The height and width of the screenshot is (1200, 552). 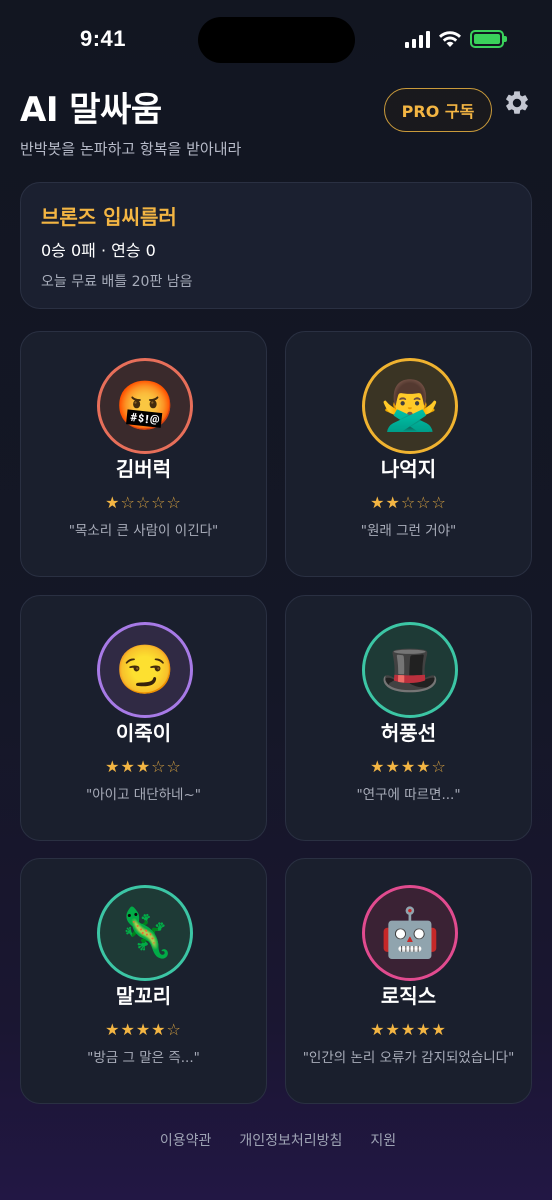 I want to click on difficulty-stars: ★★★★★, so click(x=408, y=1030).